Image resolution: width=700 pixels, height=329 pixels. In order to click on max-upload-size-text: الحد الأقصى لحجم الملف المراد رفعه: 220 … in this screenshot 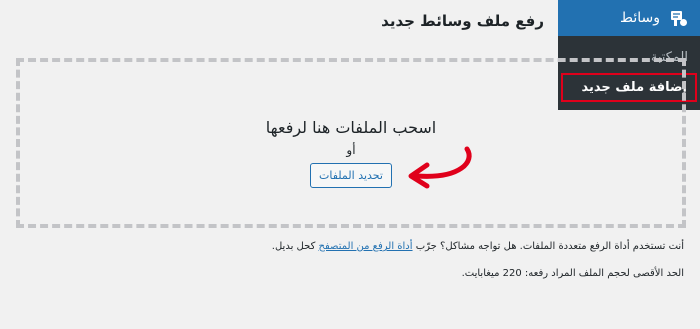, I will do `click(572, 273)`.